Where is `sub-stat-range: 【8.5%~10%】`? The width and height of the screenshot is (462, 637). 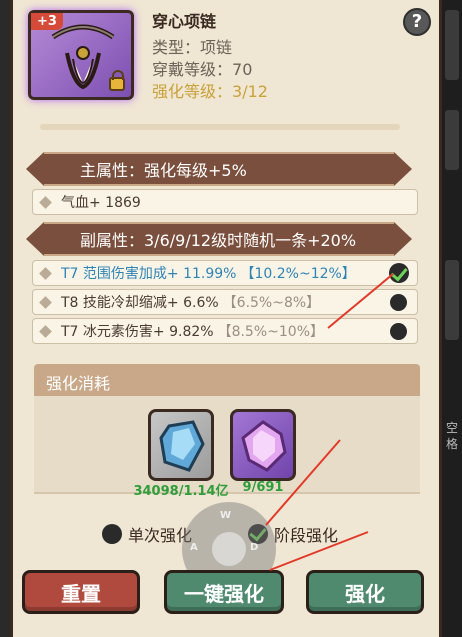
sub-stat-range: 【8.5%~10%】 is located at coordinates (270, 332).